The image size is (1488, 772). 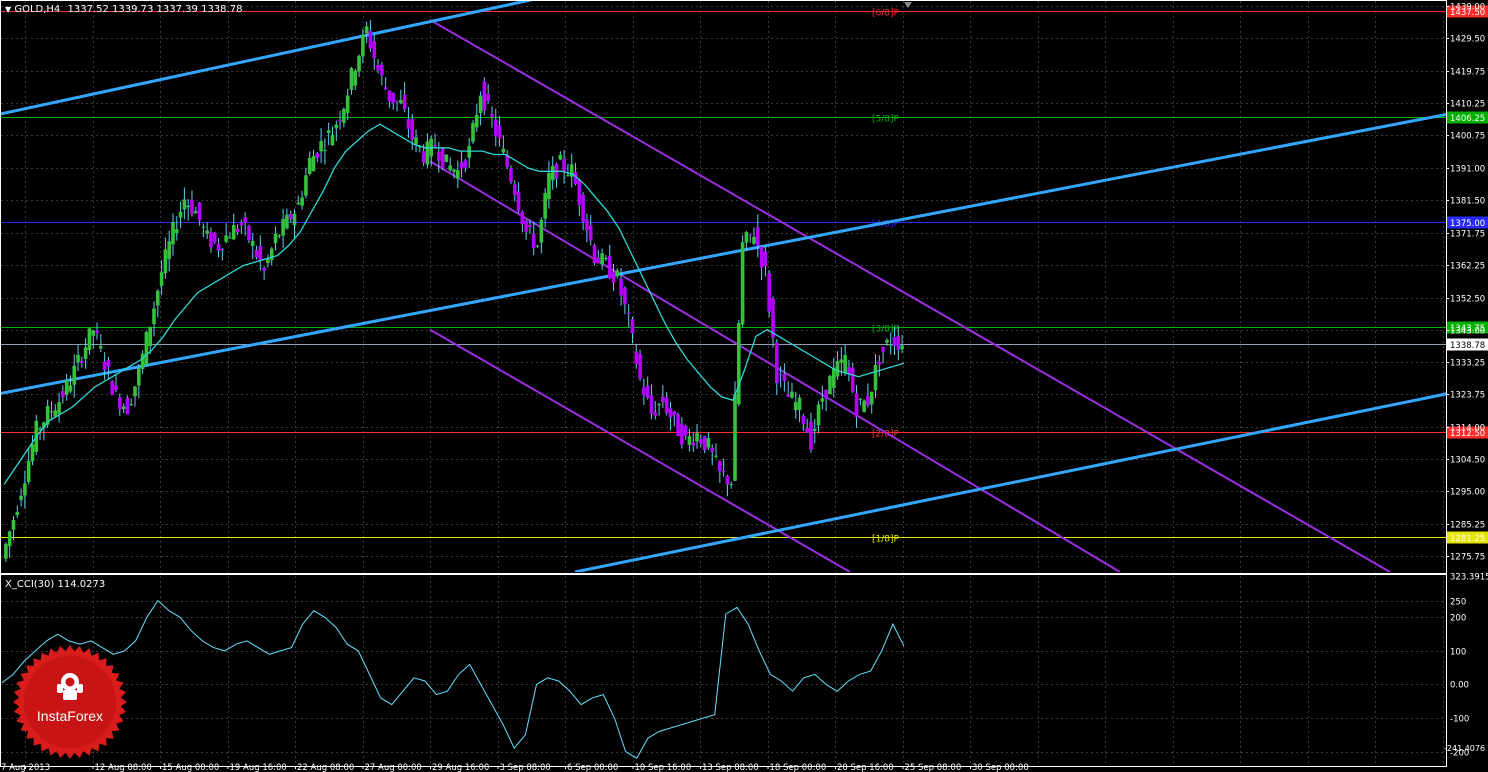 I want to click on chart-menu-icon: ▼, so click(x=8, y=9).